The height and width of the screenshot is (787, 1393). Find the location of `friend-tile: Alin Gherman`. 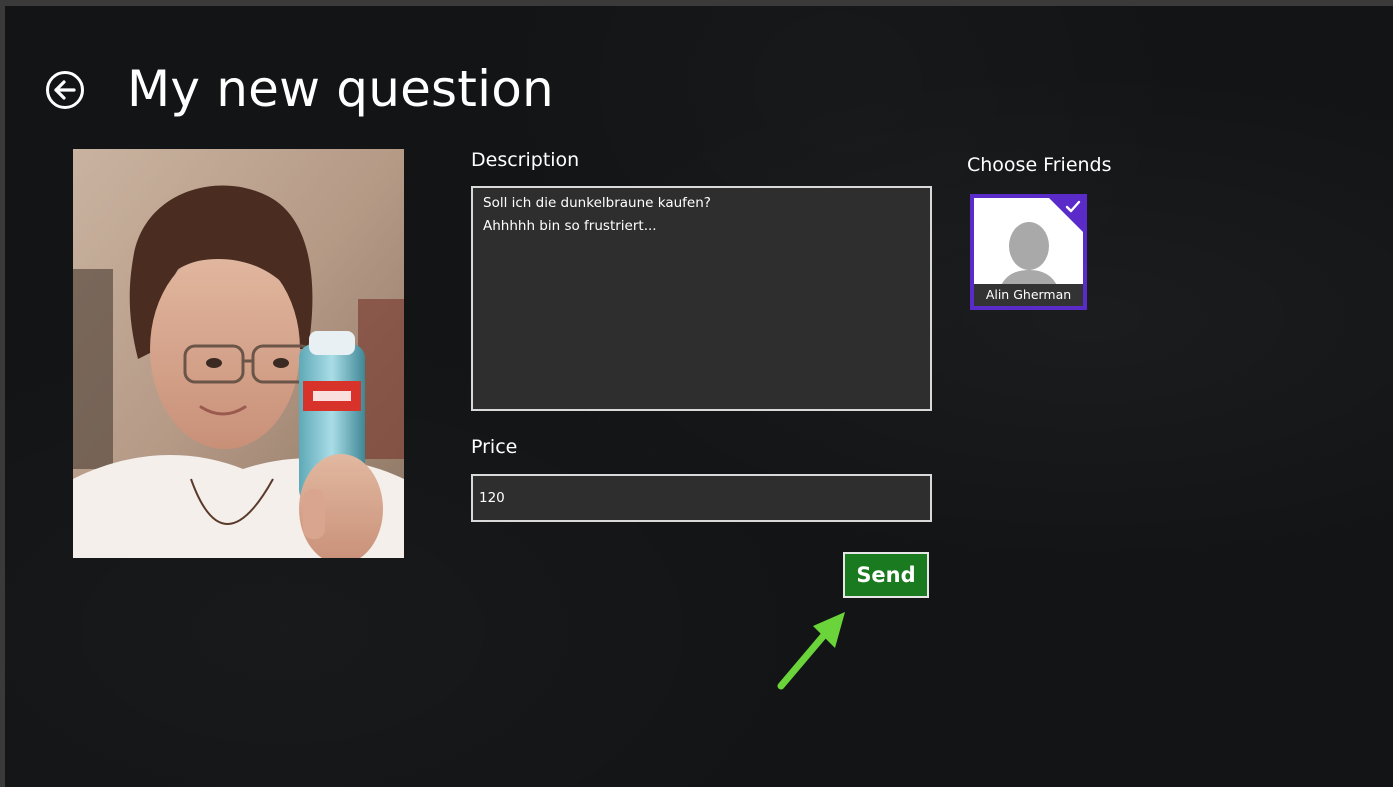

friend-tile: Alin Gherman is located at coordinates (1028, 252).